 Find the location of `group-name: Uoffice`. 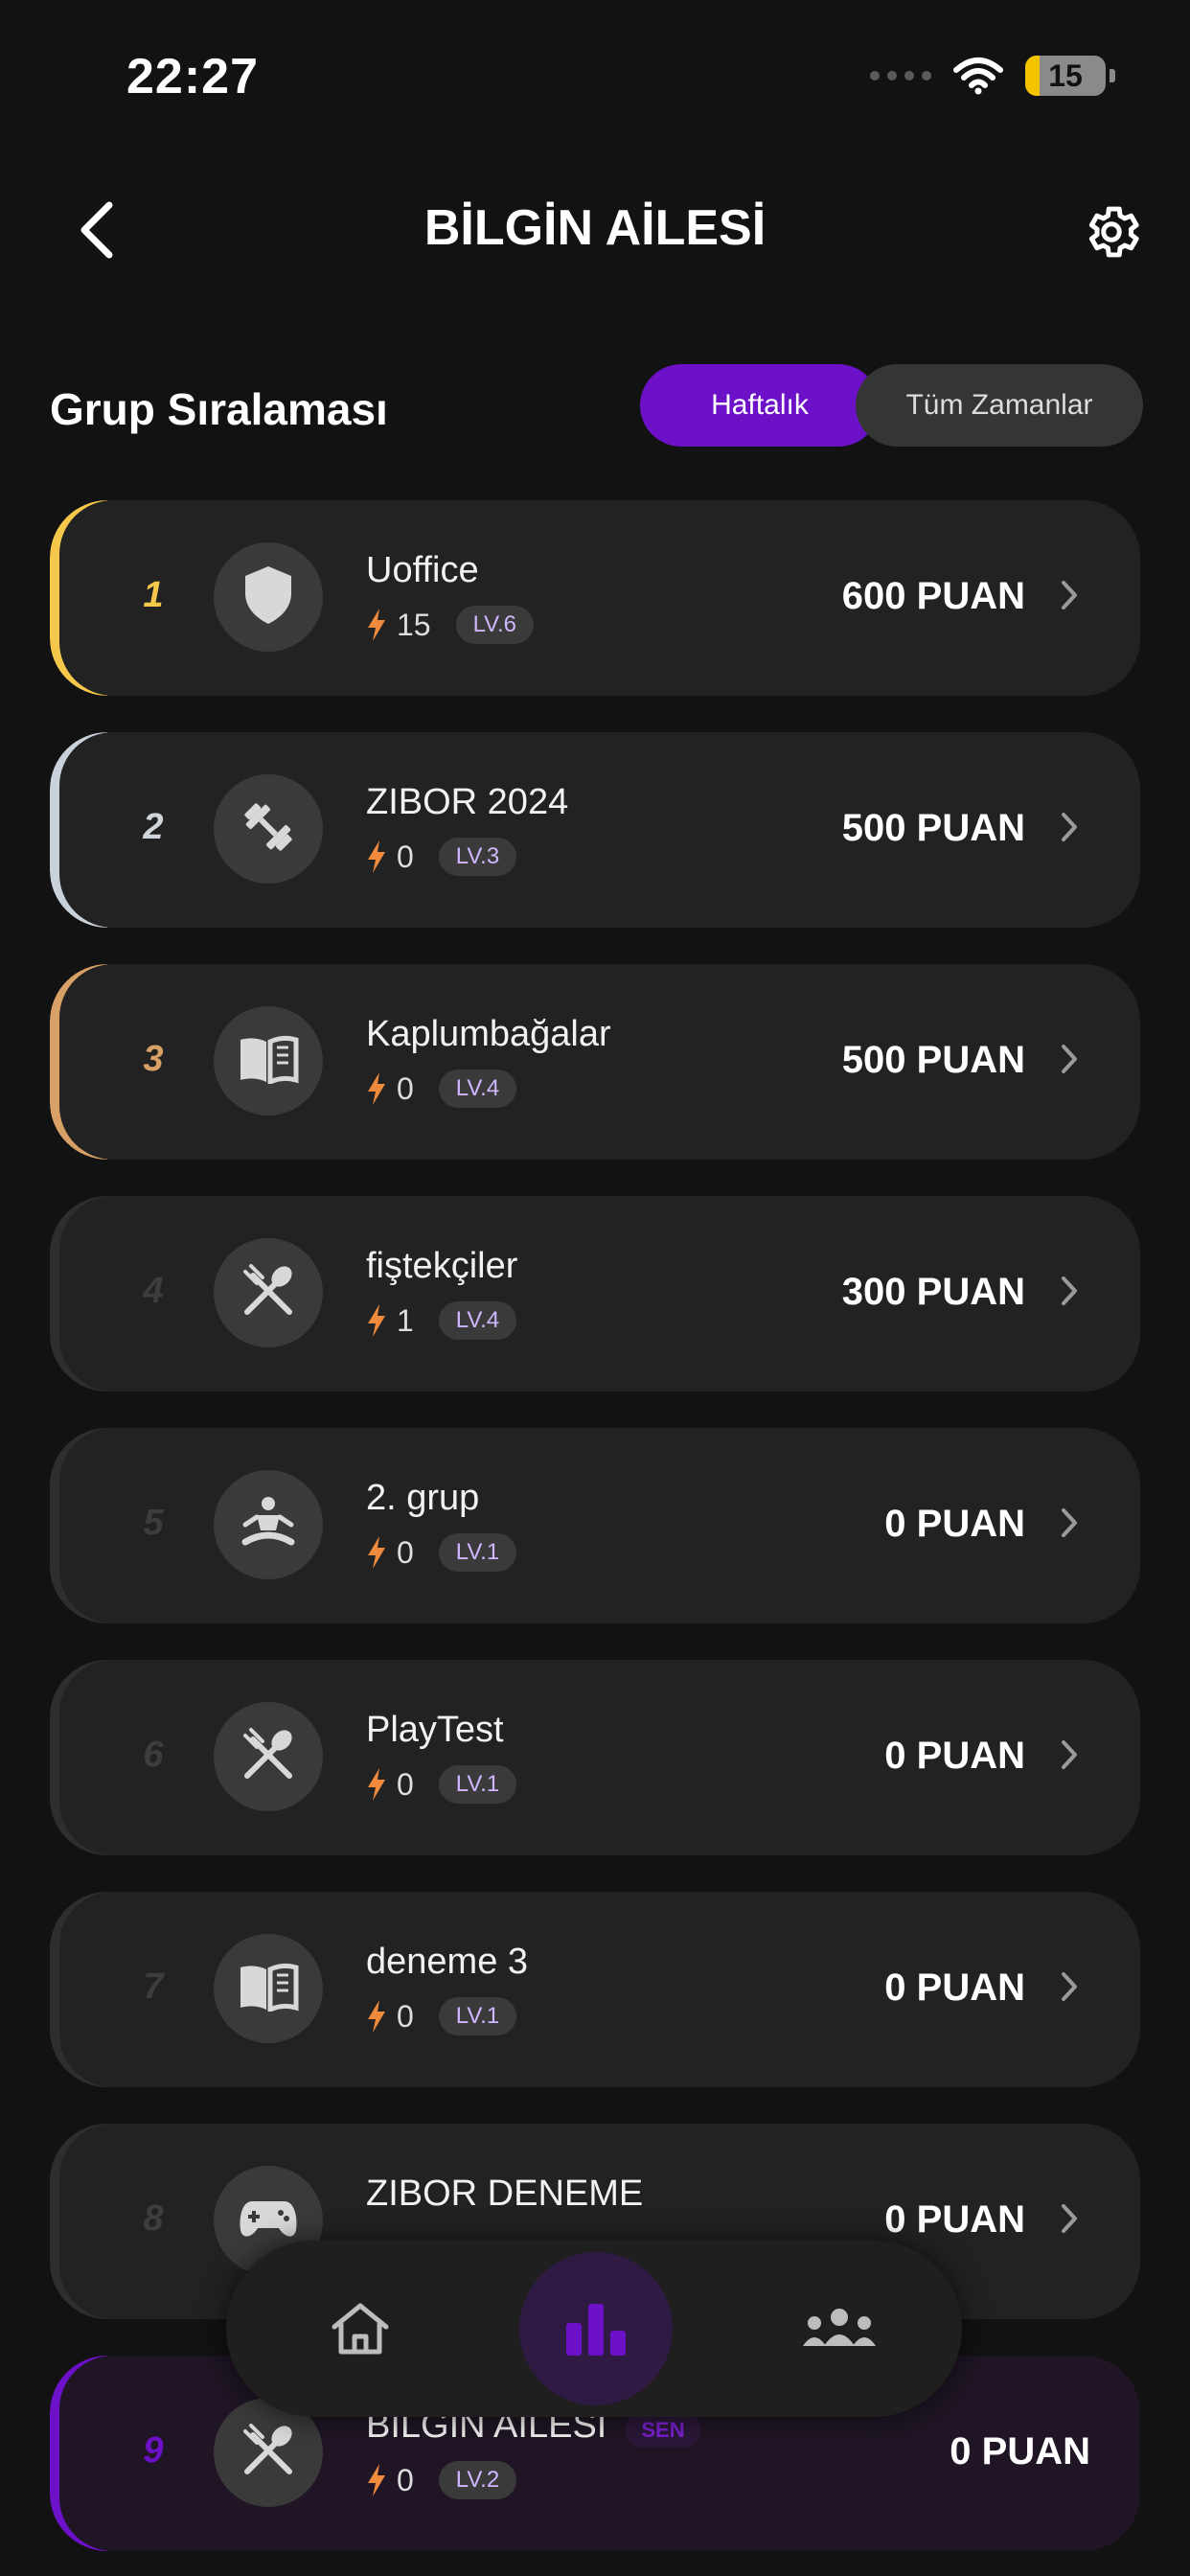

group-name: Uoffice is located at coordinates (422, 570).